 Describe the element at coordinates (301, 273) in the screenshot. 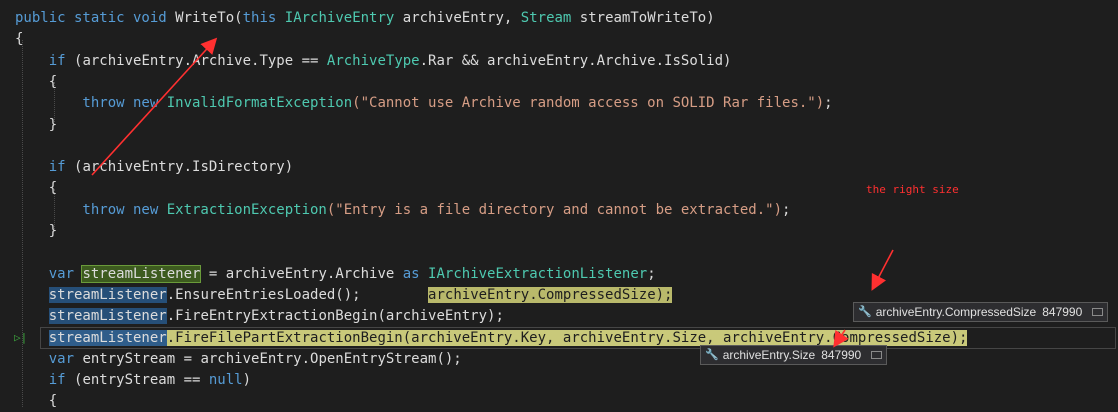

I see `code-token: = archiveEntry.Archive` at that location.